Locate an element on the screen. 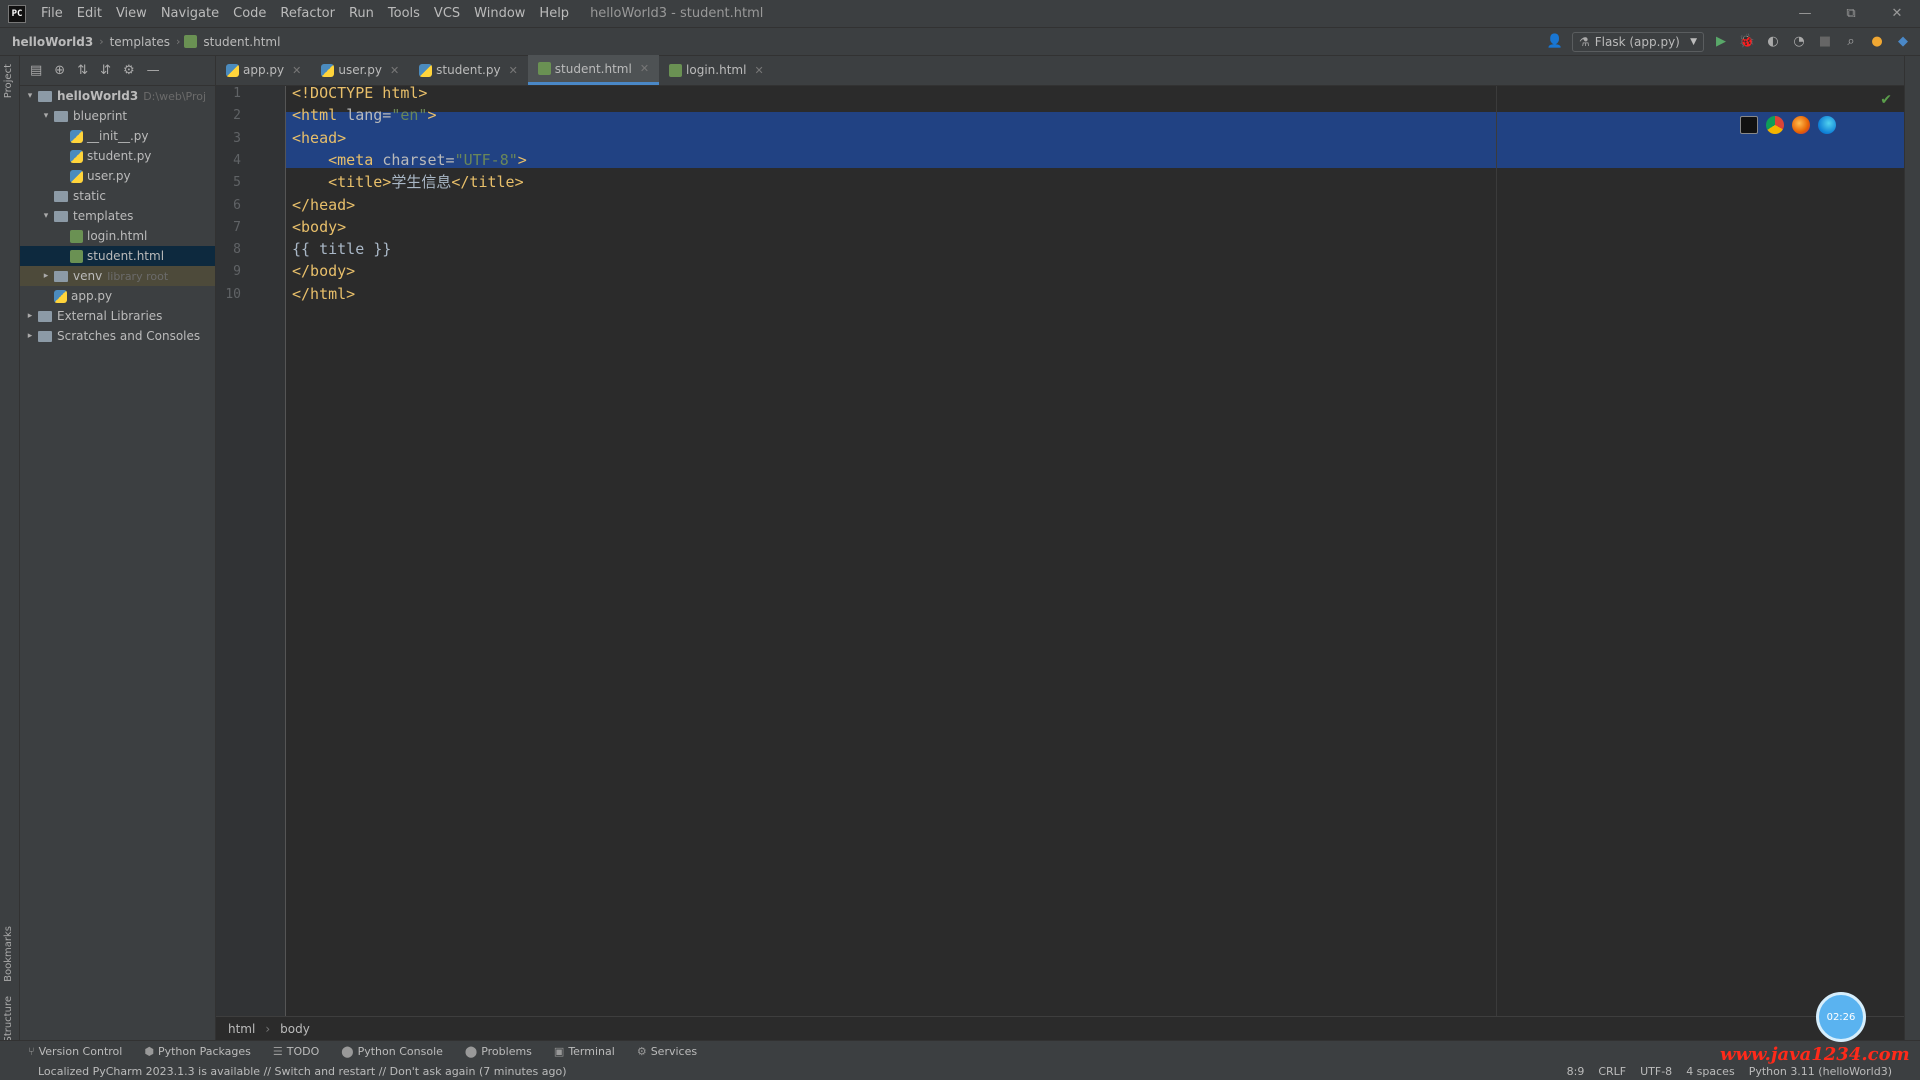 This screenshot has width=1920, height=1080. breadcrumb-body: body is located at coordinates (295, 1029).